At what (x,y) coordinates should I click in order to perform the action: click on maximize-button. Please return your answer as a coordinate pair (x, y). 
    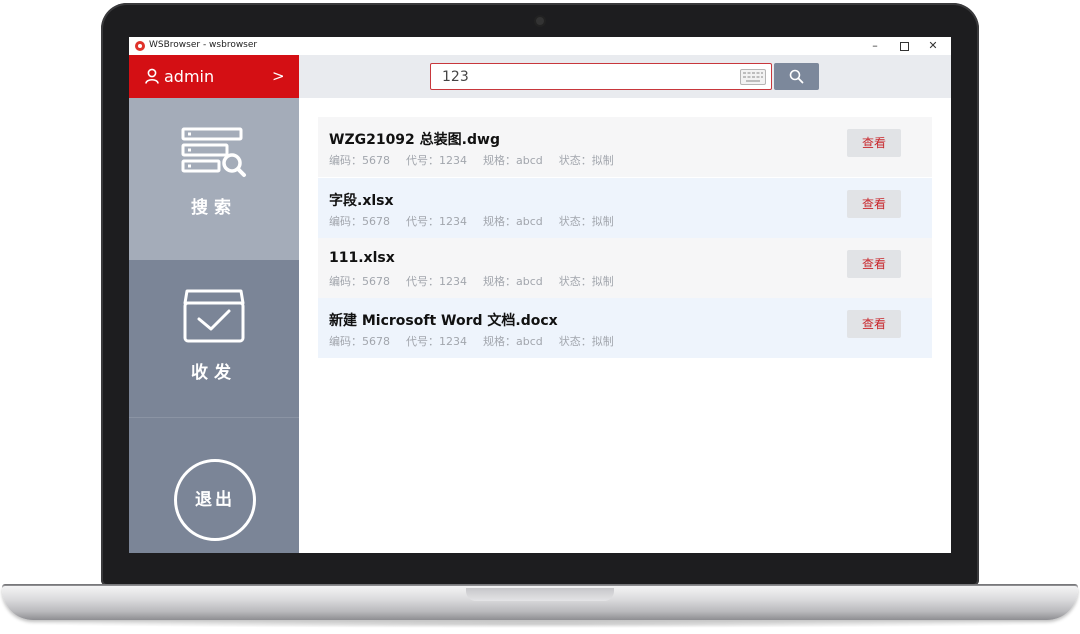
    Looking at the image, I should click on (904, 46).